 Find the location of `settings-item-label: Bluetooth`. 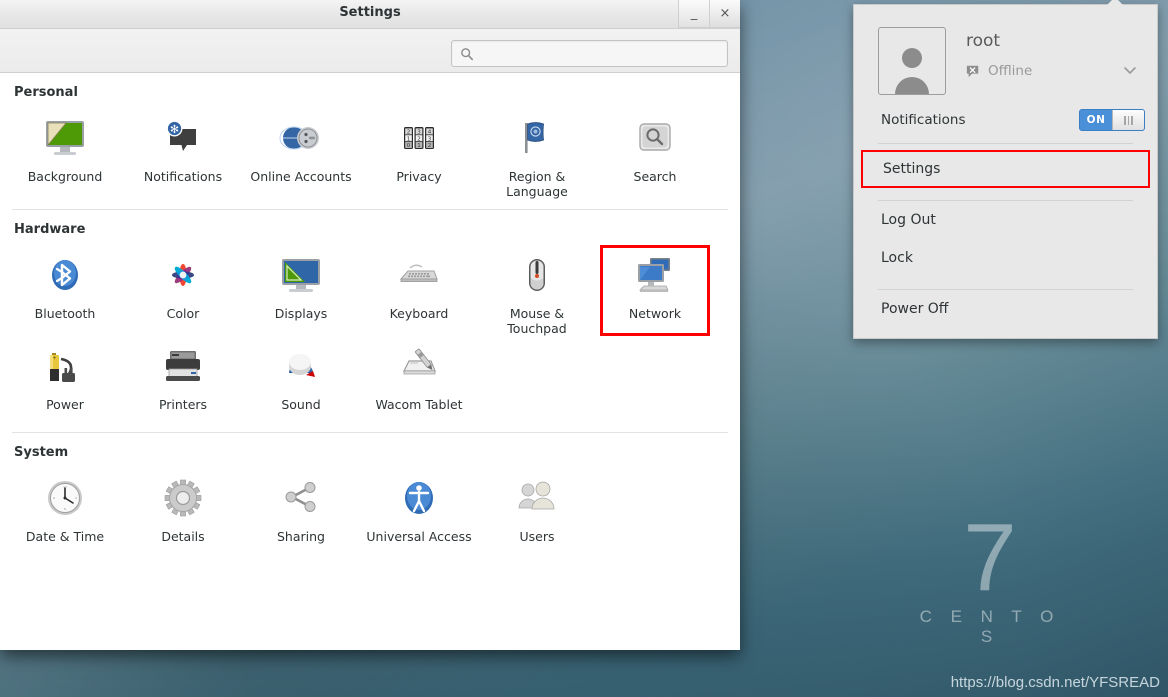

settings-item-label: Bluetooth is located at coordinates (65, 313).